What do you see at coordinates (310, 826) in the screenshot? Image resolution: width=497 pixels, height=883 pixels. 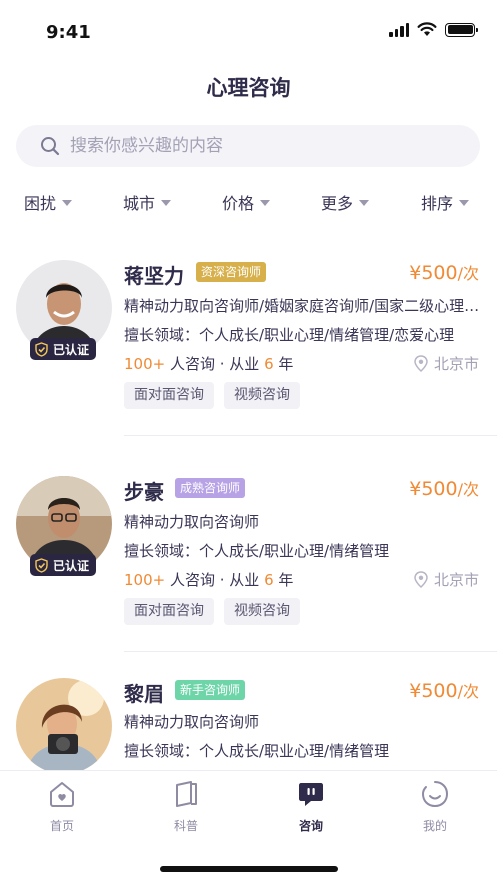 I see `tab-label: 咨询` at bounding box center [310, 826].